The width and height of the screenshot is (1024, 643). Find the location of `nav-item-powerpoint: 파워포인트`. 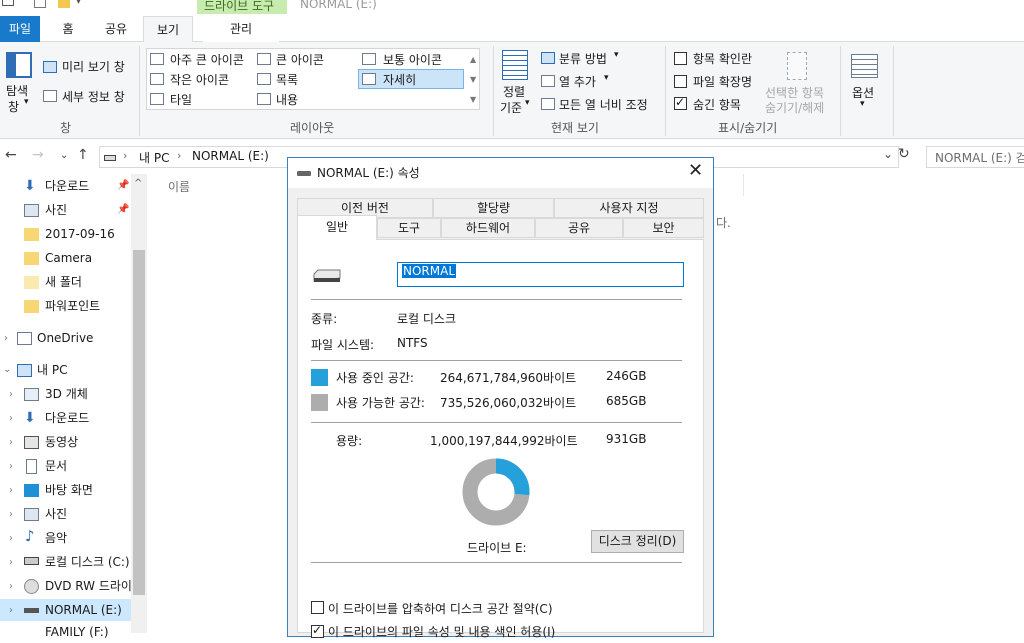

nav-item-powerpoint: 파워포인트 is located at coordinates (72, 306).